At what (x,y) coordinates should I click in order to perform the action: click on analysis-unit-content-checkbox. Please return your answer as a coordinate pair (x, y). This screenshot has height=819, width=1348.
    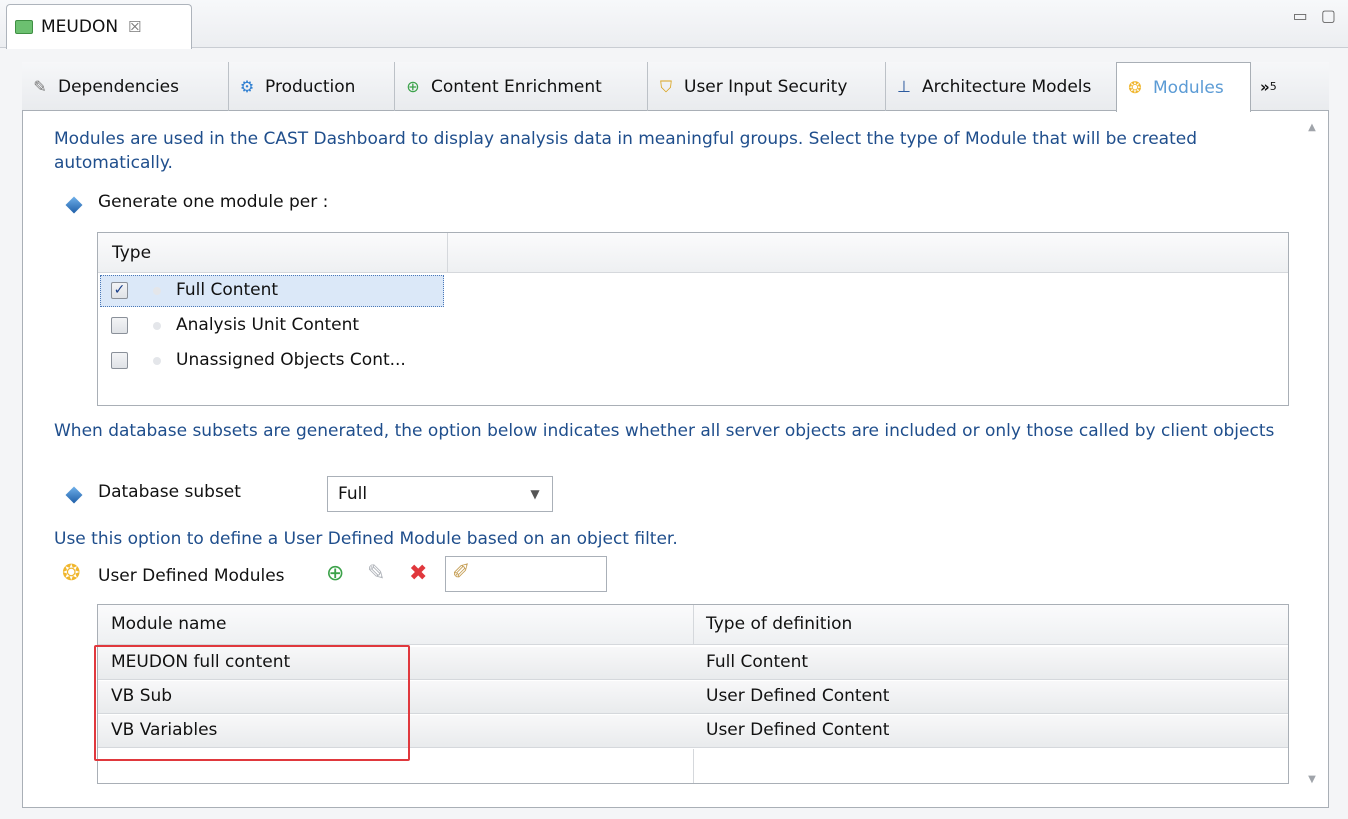
    Looking at the image, I should click on (119, 325).